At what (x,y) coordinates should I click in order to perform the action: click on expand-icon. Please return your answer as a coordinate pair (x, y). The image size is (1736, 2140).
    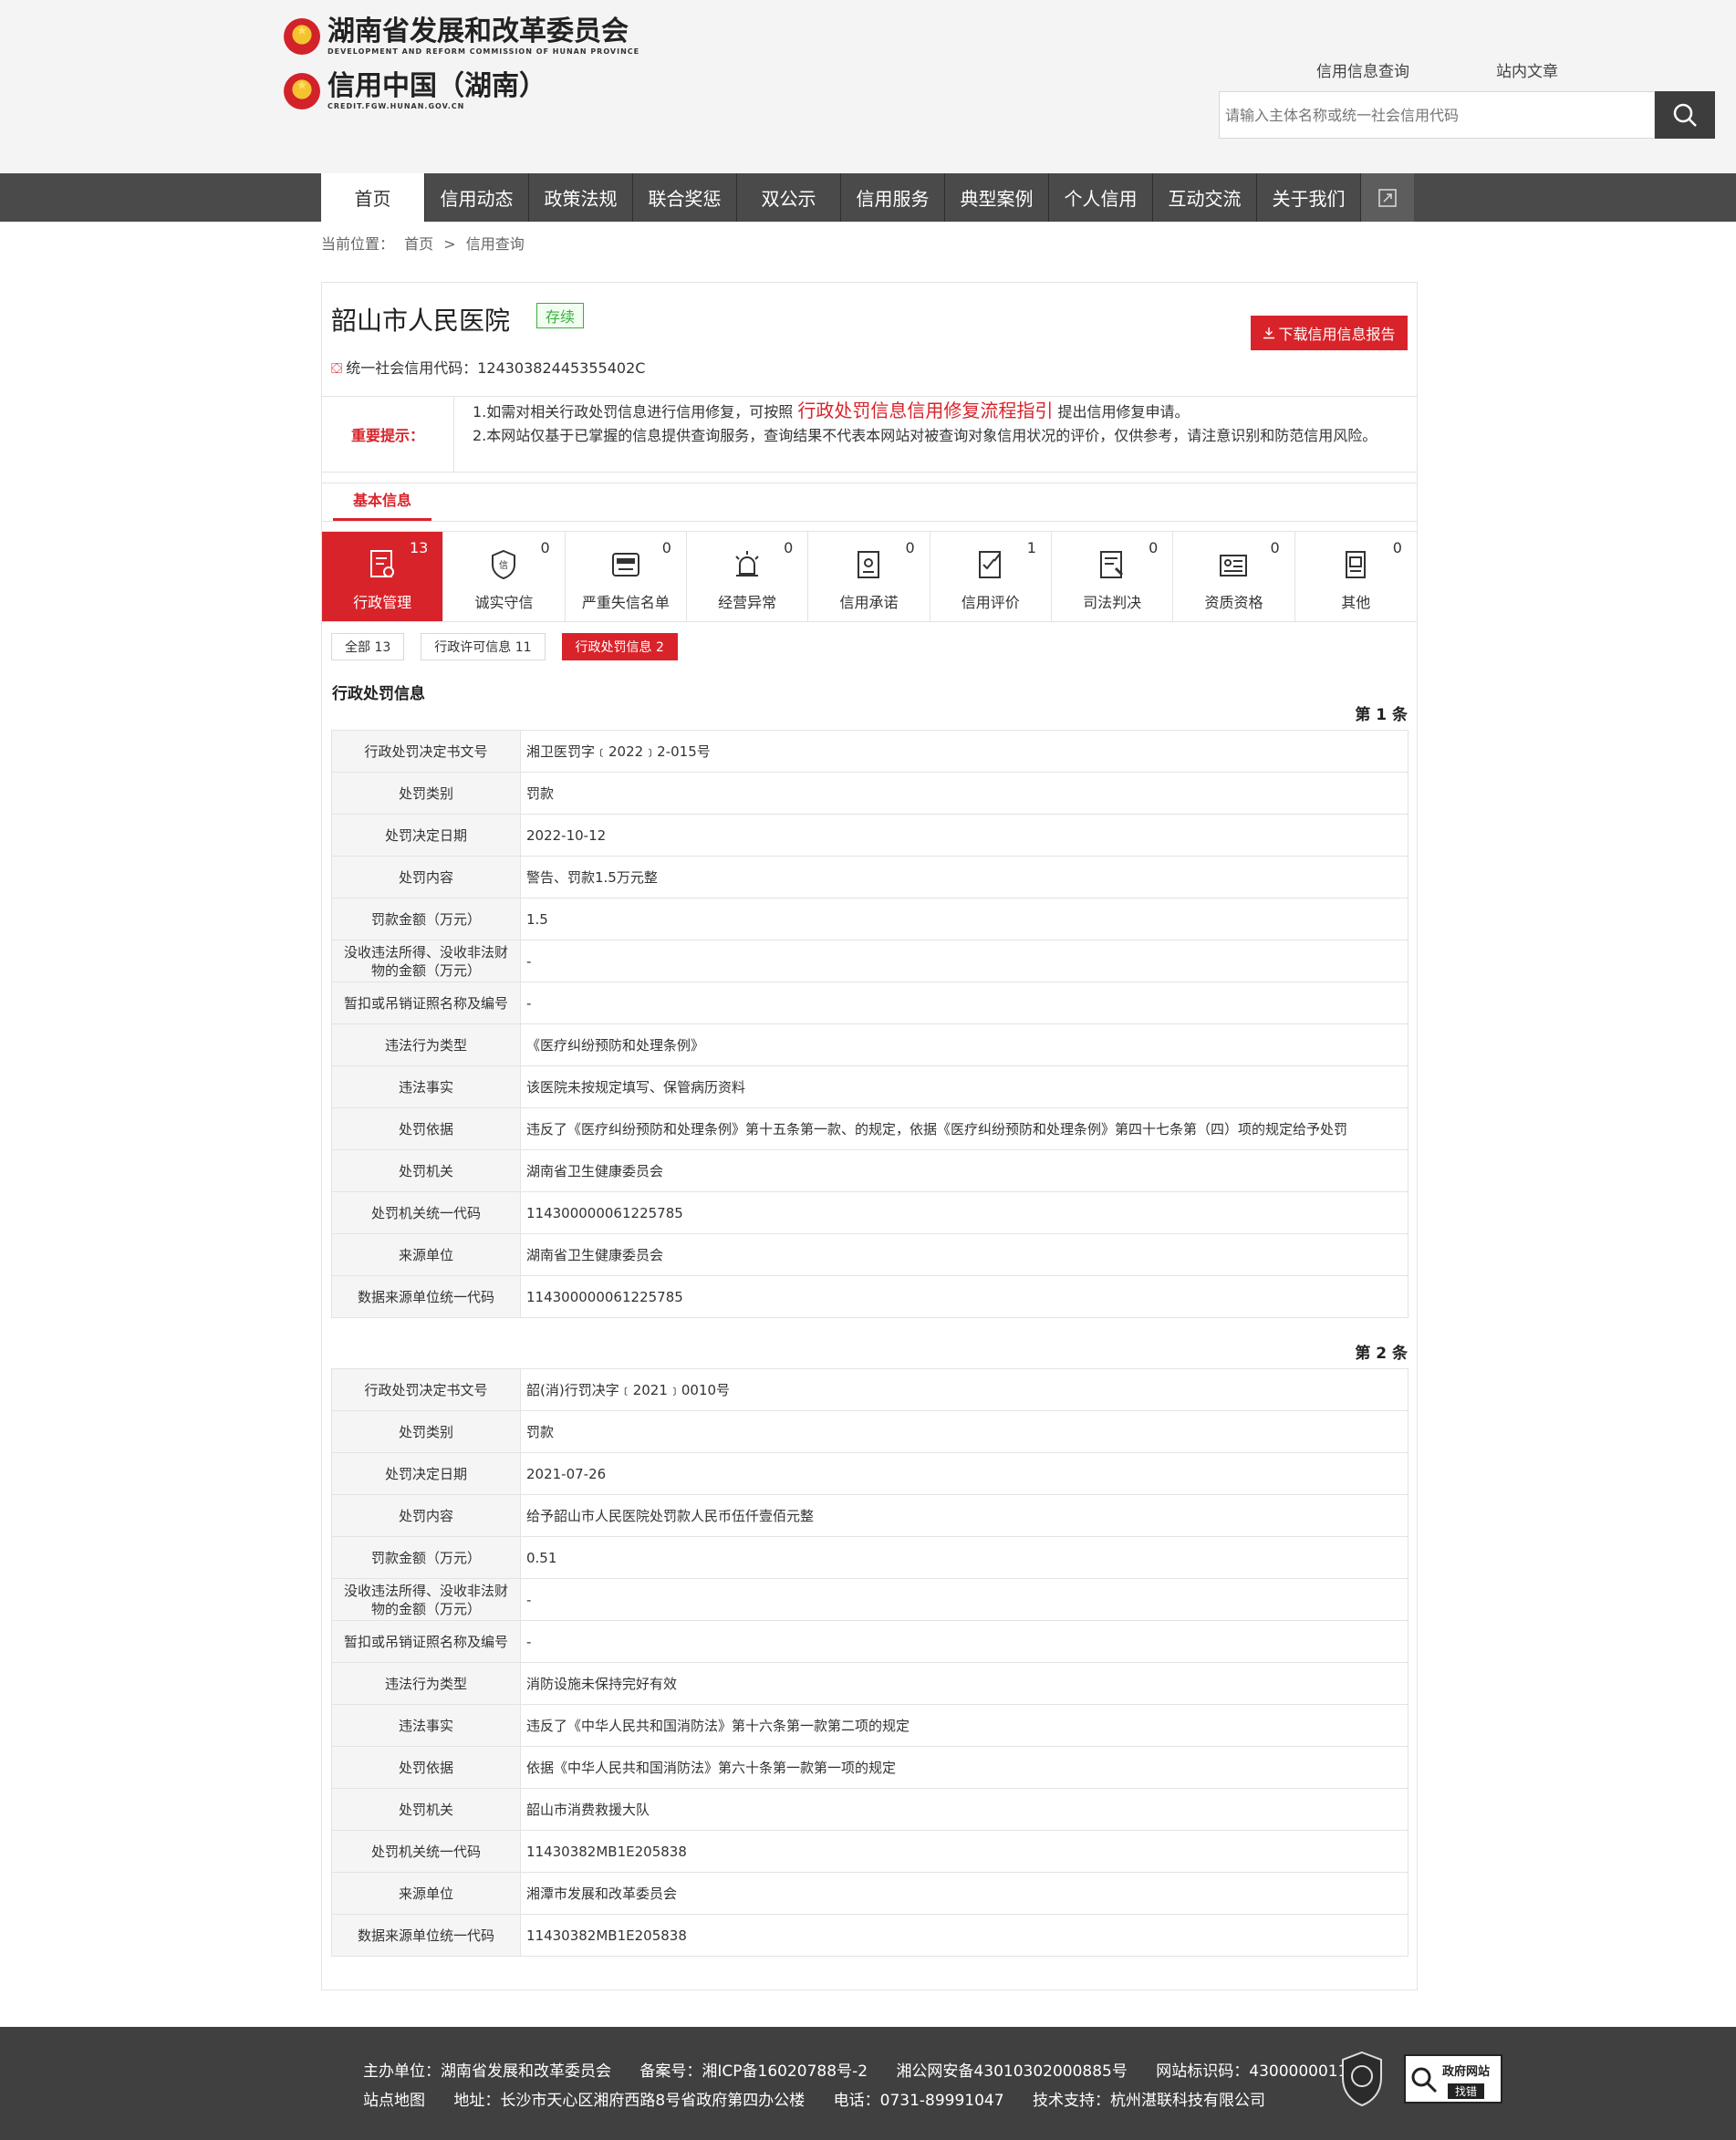
    Looking at the image, I should click on (1387, 197).